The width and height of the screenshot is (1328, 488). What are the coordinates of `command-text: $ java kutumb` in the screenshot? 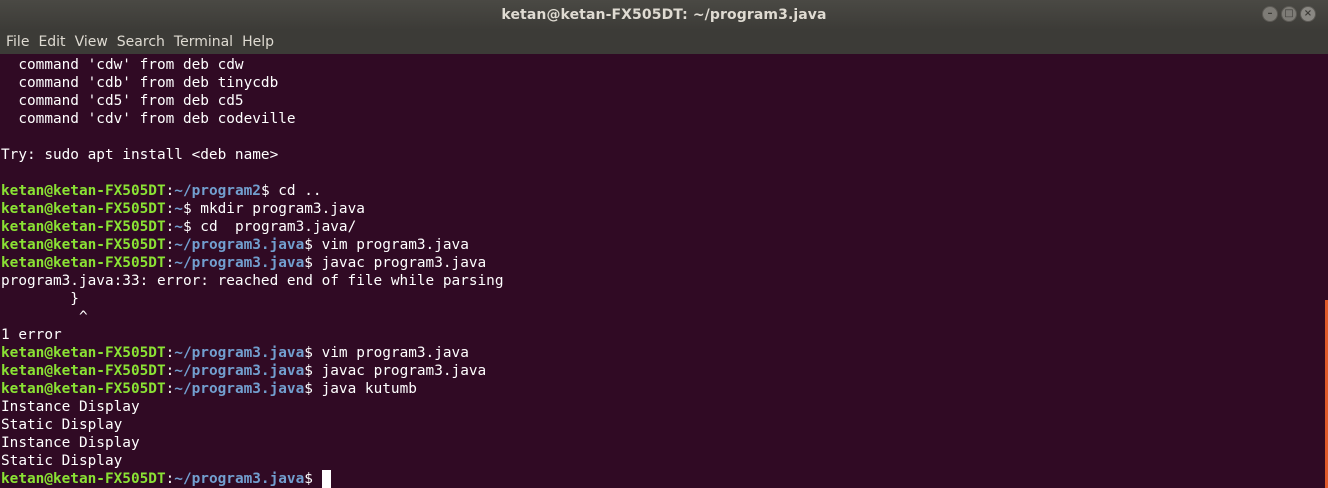 It's located at (360, 389).